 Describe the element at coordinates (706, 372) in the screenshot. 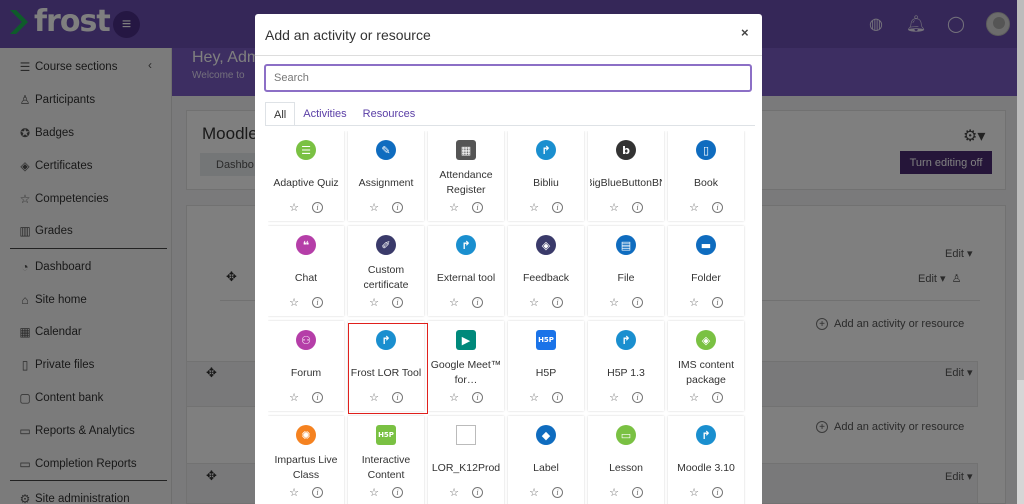

I see `activity-name-text: IMS content package` at that location.